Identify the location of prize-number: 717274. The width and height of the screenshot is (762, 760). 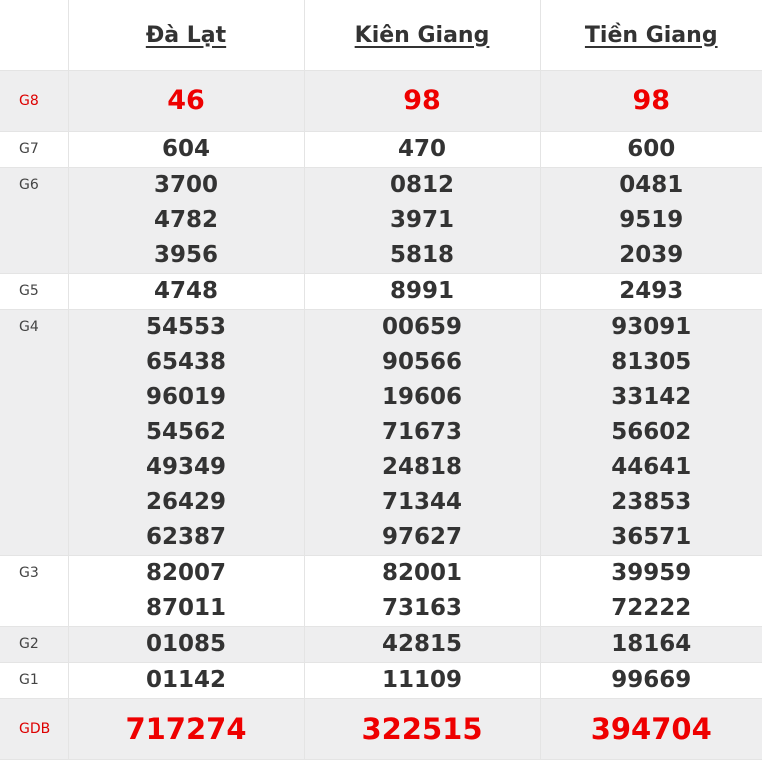
(186, 729).